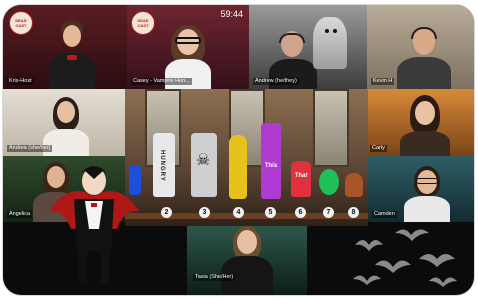 The image size is (478, 299). Describe the element at coordinates (247, 258) in the screenshot. I see `video-tile-tasia: Tasia (She/Her)` at that location.